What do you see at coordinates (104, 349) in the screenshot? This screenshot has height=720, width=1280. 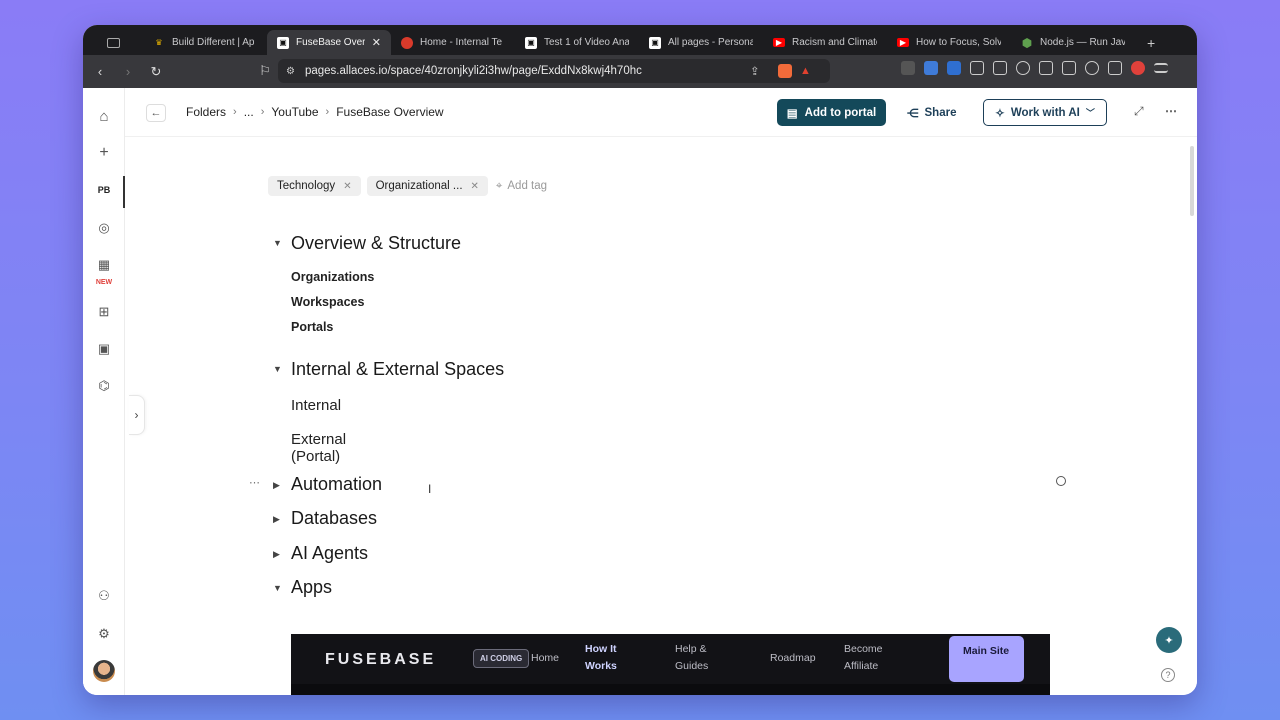 I see `video-icon: ▣` at bounding box center [104, 349].